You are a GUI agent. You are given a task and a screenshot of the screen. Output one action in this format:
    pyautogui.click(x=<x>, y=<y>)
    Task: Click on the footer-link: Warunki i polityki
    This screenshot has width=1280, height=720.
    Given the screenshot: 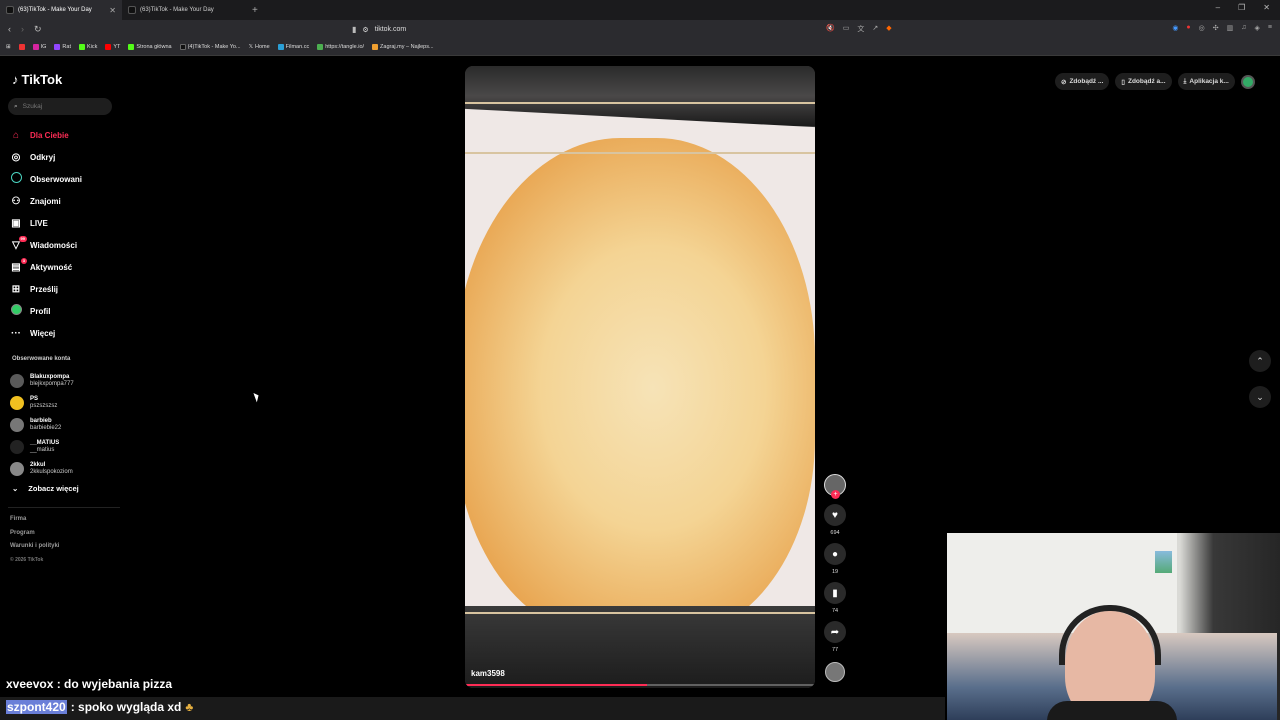 What is the action you would take?
    pyautogui.click(x=34, y=550)
    